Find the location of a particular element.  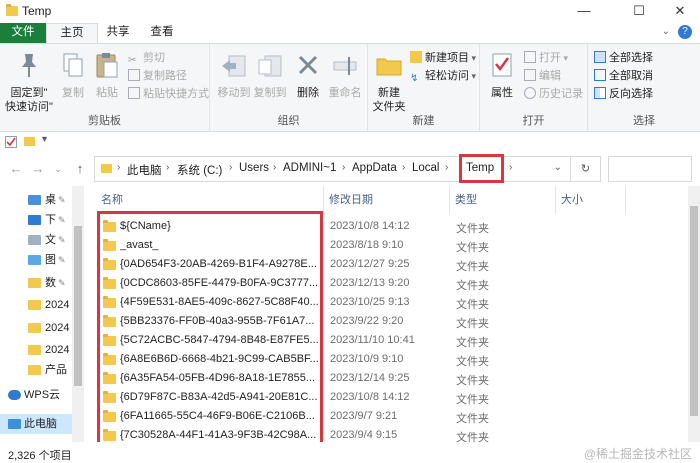

tab-home: 主页 is located at coordinates (72, 33).